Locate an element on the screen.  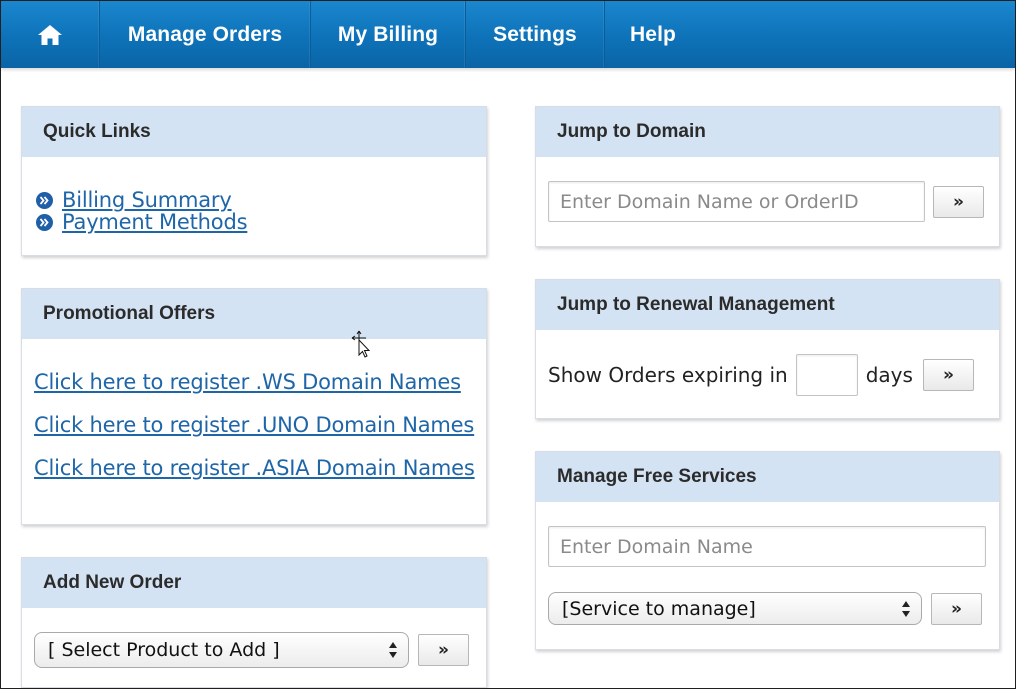
jump-to-domain-go-button: » is located at coordinates (958, 202).